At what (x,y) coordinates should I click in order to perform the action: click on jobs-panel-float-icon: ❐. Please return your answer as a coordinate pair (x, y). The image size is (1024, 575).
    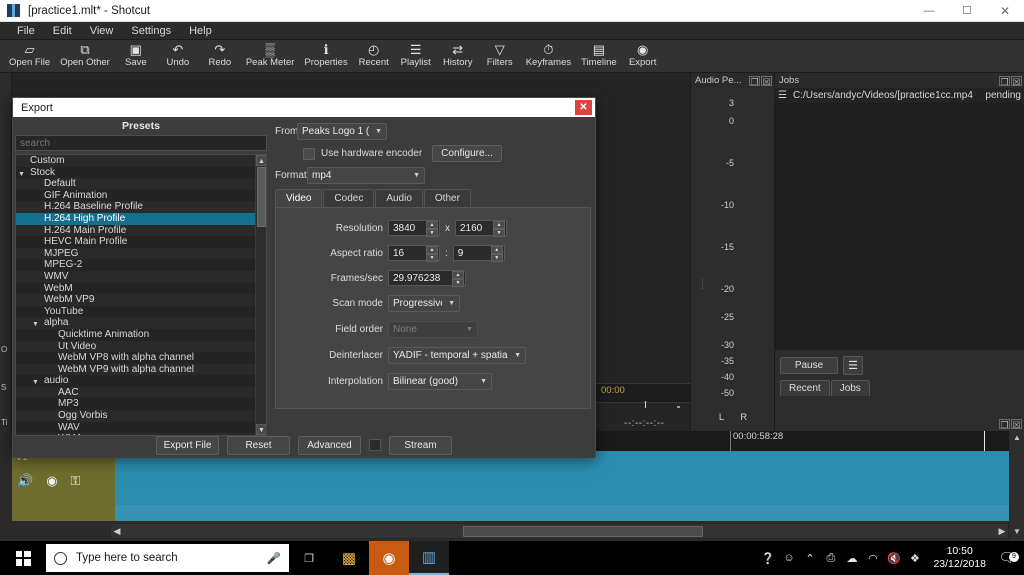
    Looking at the image, I should click on (1004, 81).